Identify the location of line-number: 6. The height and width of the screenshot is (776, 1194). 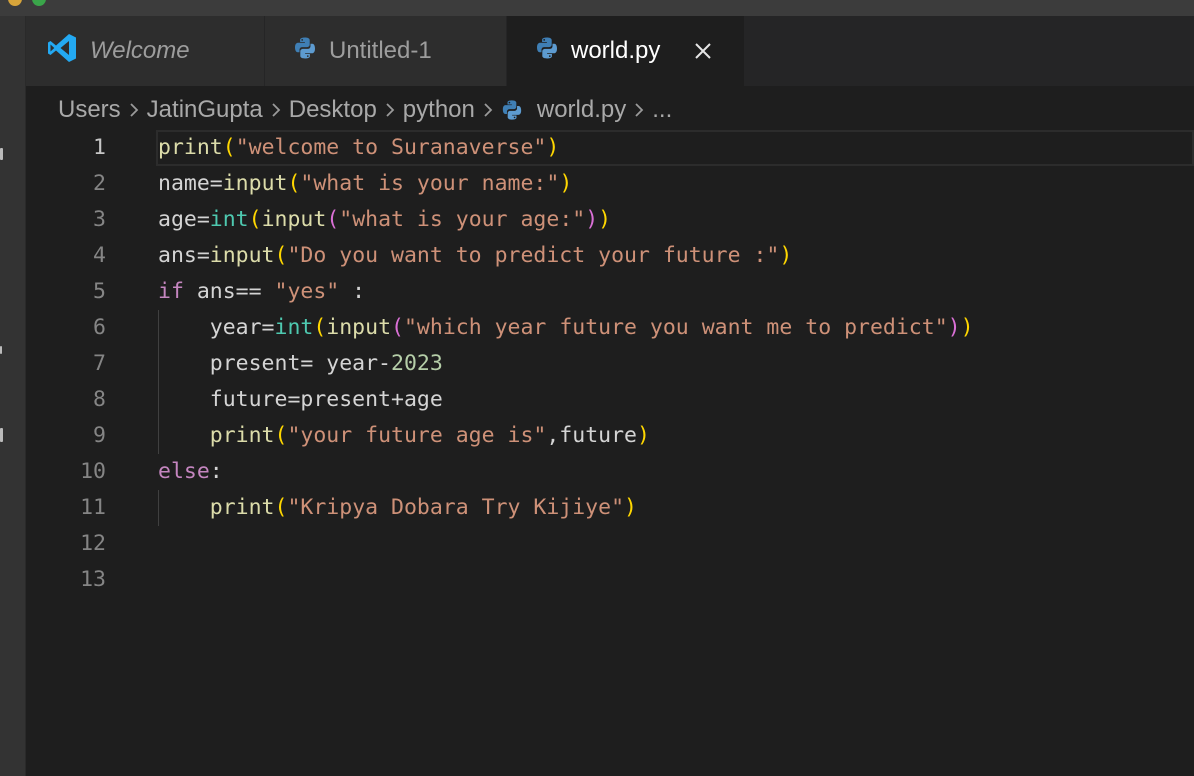
(99, 327).